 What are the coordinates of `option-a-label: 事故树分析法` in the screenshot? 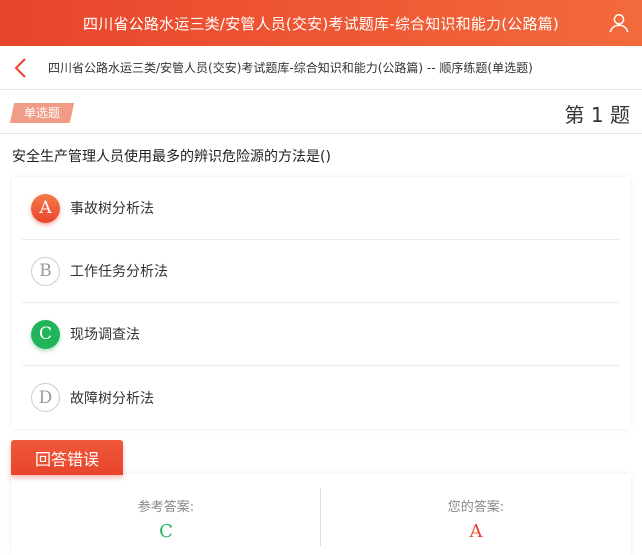 It's located at (112, 209).